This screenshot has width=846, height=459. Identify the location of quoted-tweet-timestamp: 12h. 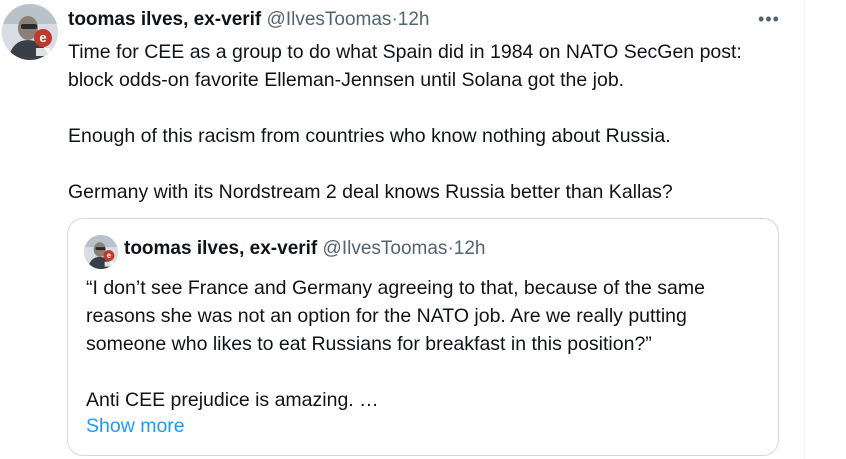
(469, 248).